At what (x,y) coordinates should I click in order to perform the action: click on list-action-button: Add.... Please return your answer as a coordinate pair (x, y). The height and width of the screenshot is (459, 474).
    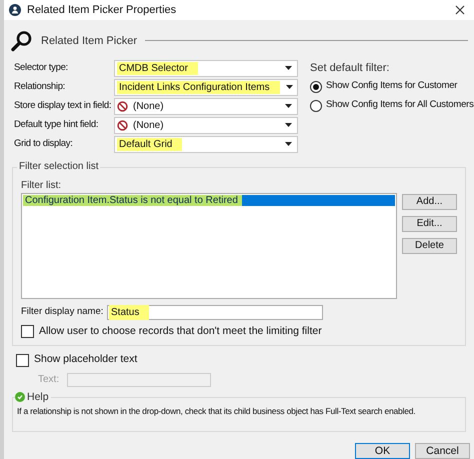
    Looking at the image, I should click on (429, 202).